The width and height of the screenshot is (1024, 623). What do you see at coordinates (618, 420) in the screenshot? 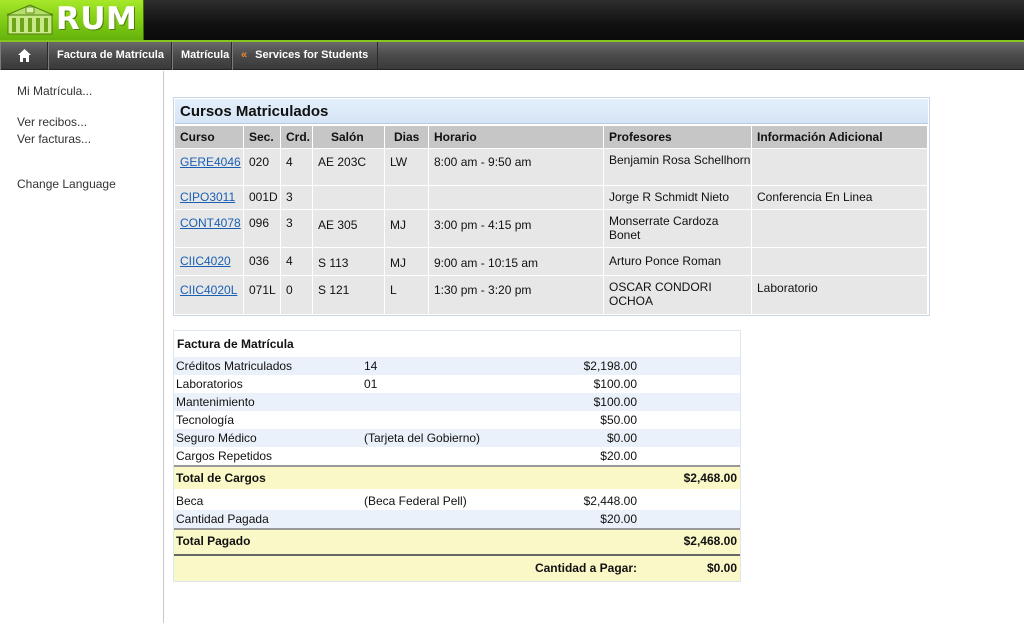
I see `invoice-amount: $50.00` at bounding box center [618, 420].